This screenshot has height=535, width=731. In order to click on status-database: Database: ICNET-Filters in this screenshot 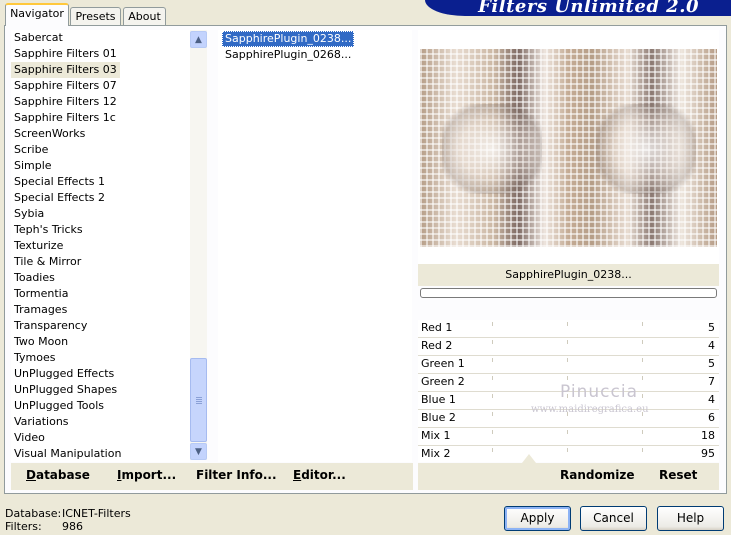, I will do `click(68, 513)`.